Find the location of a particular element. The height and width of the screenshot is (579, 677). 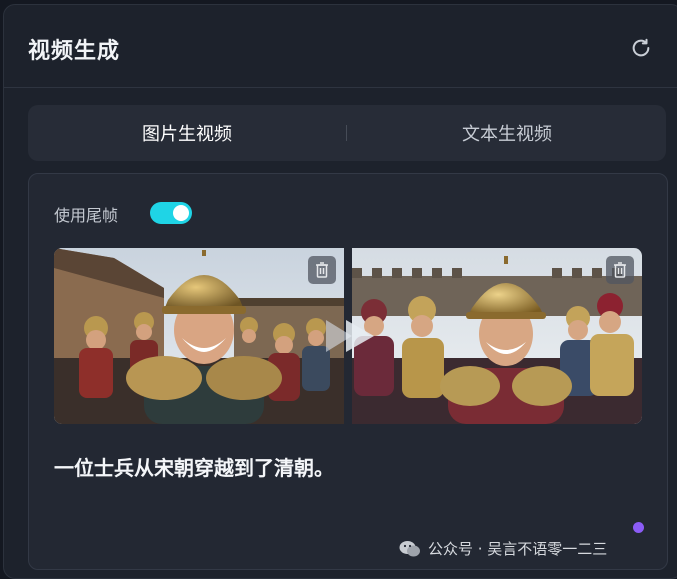

end-frame-image is located at coordinates (497, 336).